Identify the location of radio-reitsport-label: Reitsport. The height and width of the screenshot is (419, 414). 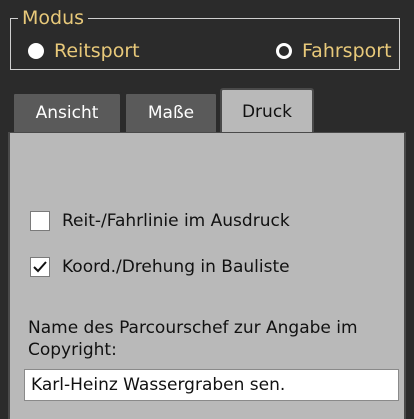
(97, 51).